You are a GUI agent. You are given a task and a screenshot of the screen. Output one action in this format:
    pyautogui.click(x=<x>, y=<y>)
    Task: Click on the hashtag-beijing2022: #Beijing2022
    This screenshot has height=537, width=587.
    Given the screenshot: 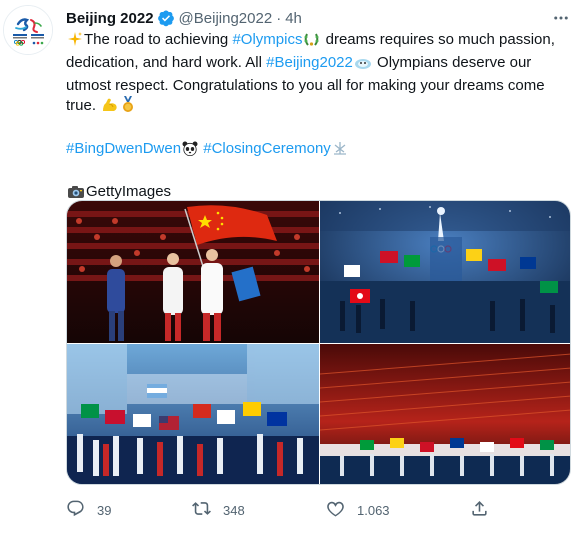 What is the action you would take?
    pyautogui.click(x=309, y=62)
    